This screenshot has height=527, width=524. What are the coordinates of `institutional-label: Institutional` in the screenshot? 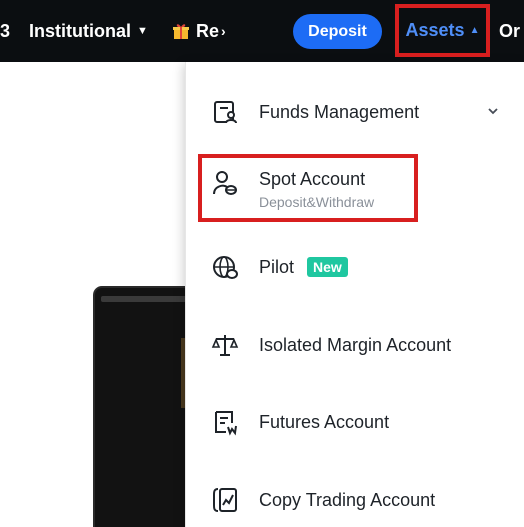 It's located at (80, 30).